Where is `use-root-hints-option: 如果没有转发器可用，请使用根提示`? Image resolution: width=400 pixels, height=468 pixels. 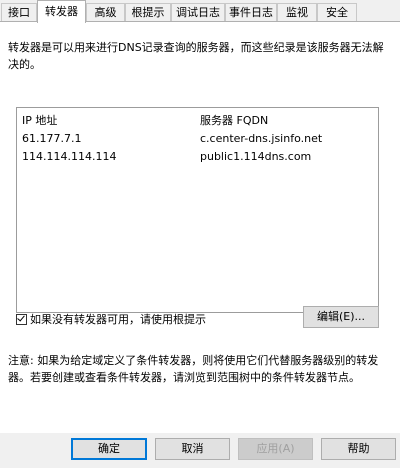 use-root-hints-option: 如果没有转发器可用，请使用根提示 is located at coordinates (111, 320).